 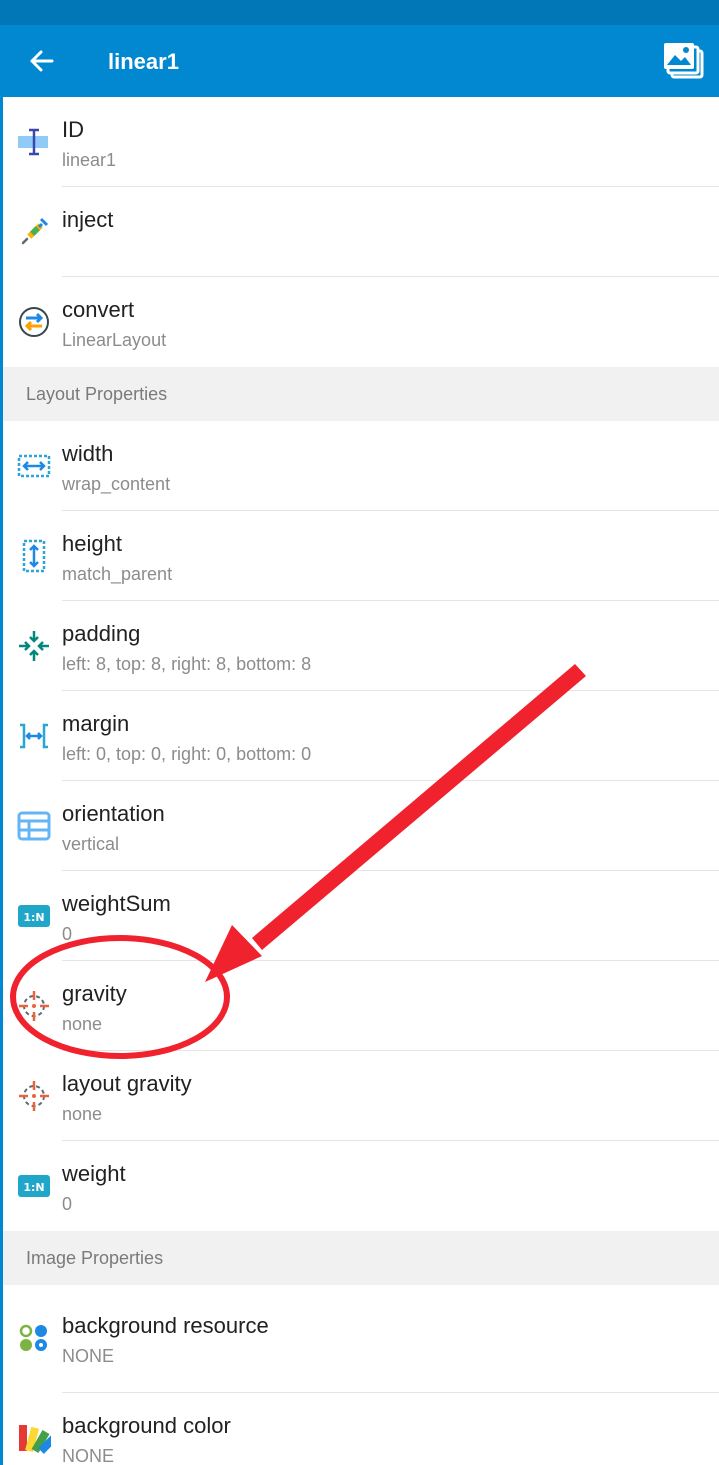 What do you see at coordinates (114, 340) in the screenshot?
I see `property-value: LinearLayout` at bounding box center [114, 340].